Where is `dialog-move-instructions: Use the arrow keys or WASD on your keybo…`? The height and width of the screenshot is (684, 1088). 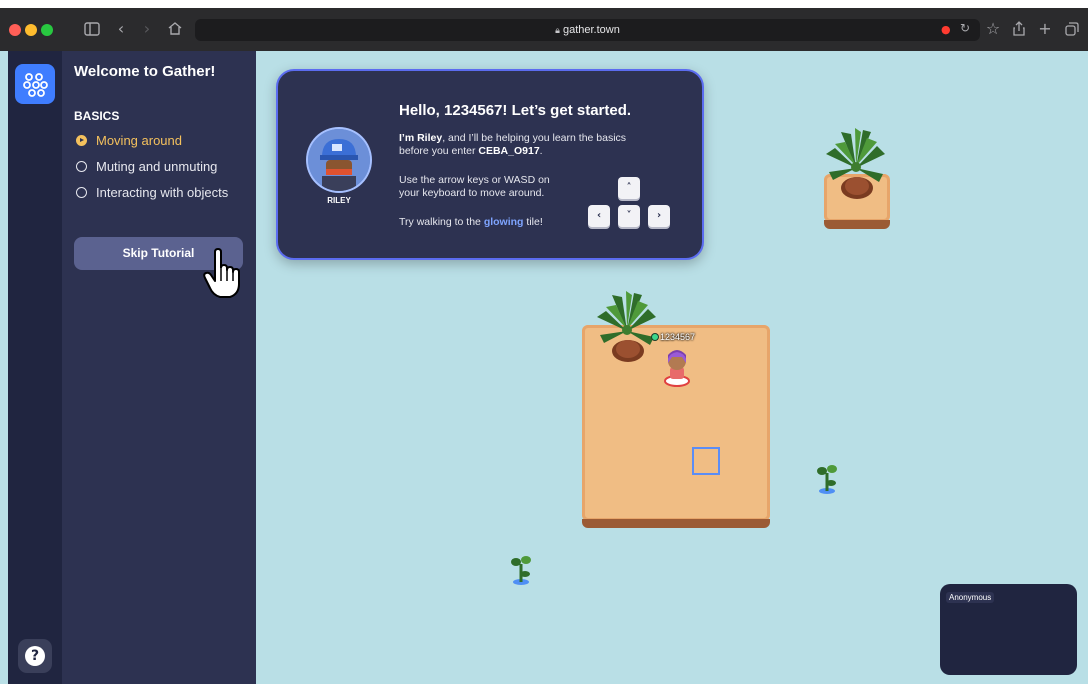 dialog-move-instructions: Use the arrow keys or WASD on your keybo… is located at coordinates (474, 187).